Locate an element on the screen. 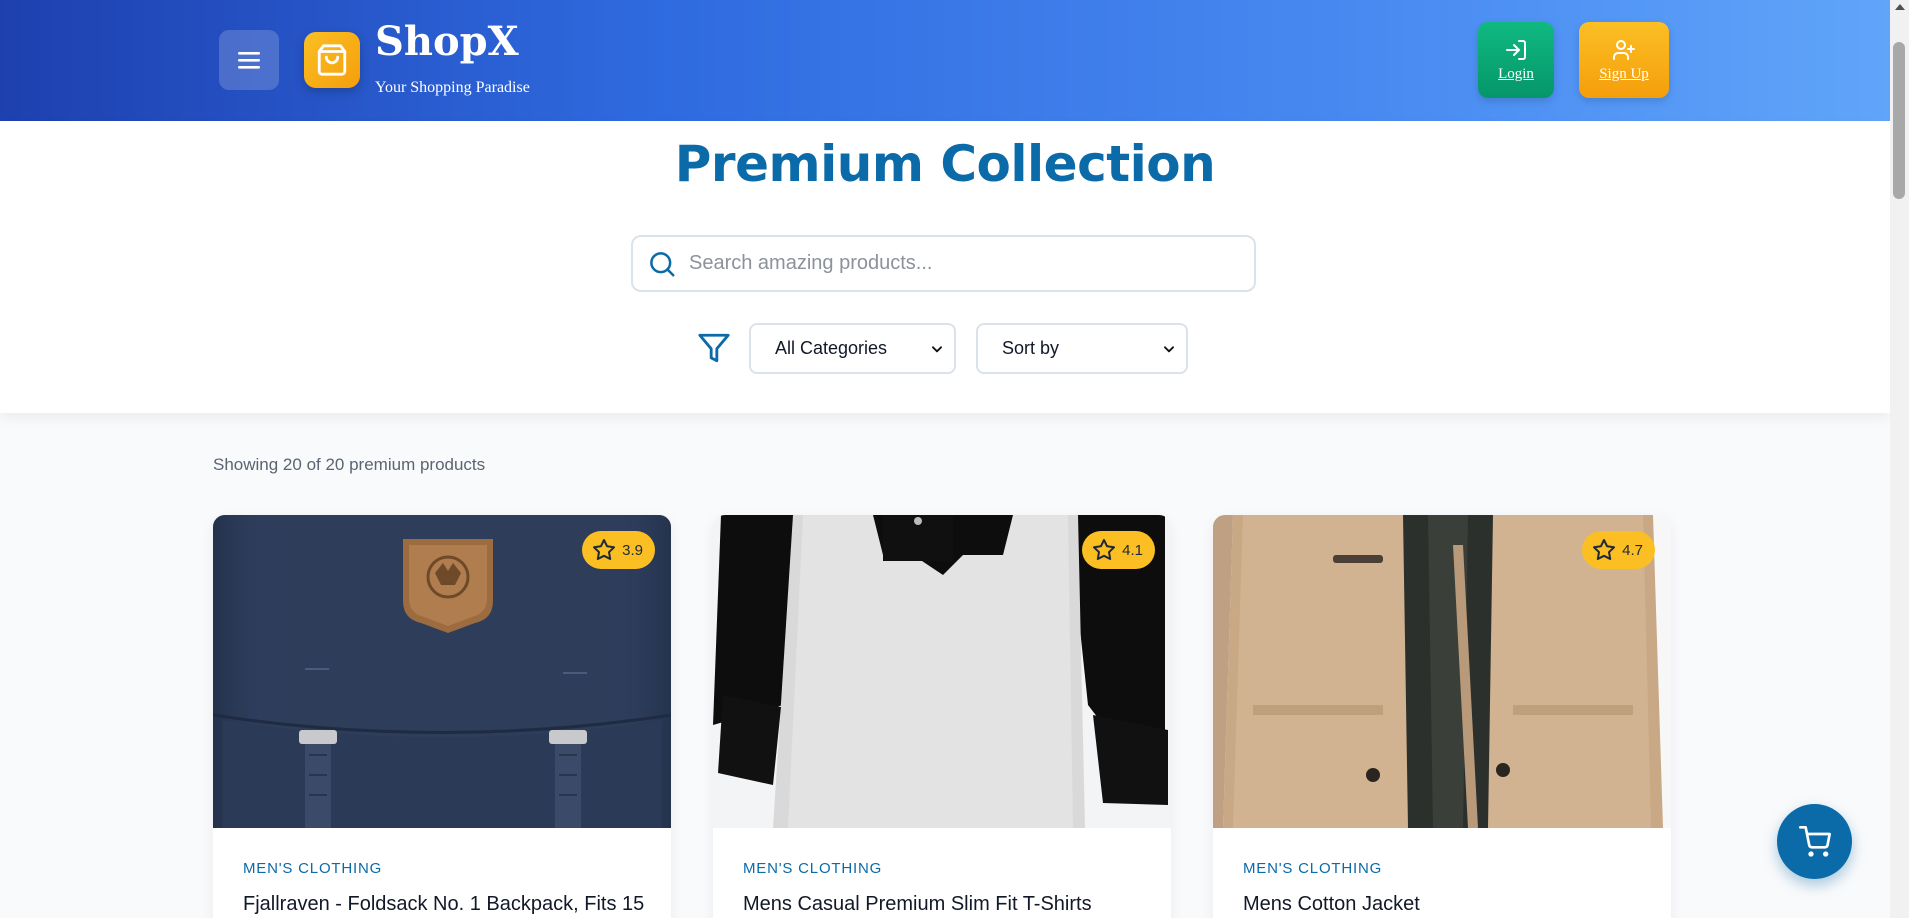 The width and height of the screenshot is (1909, 918). product-card: 4.7 MEN'S CLOTHING Mens Cotton Jacket is located at coordinates (1442, 716).